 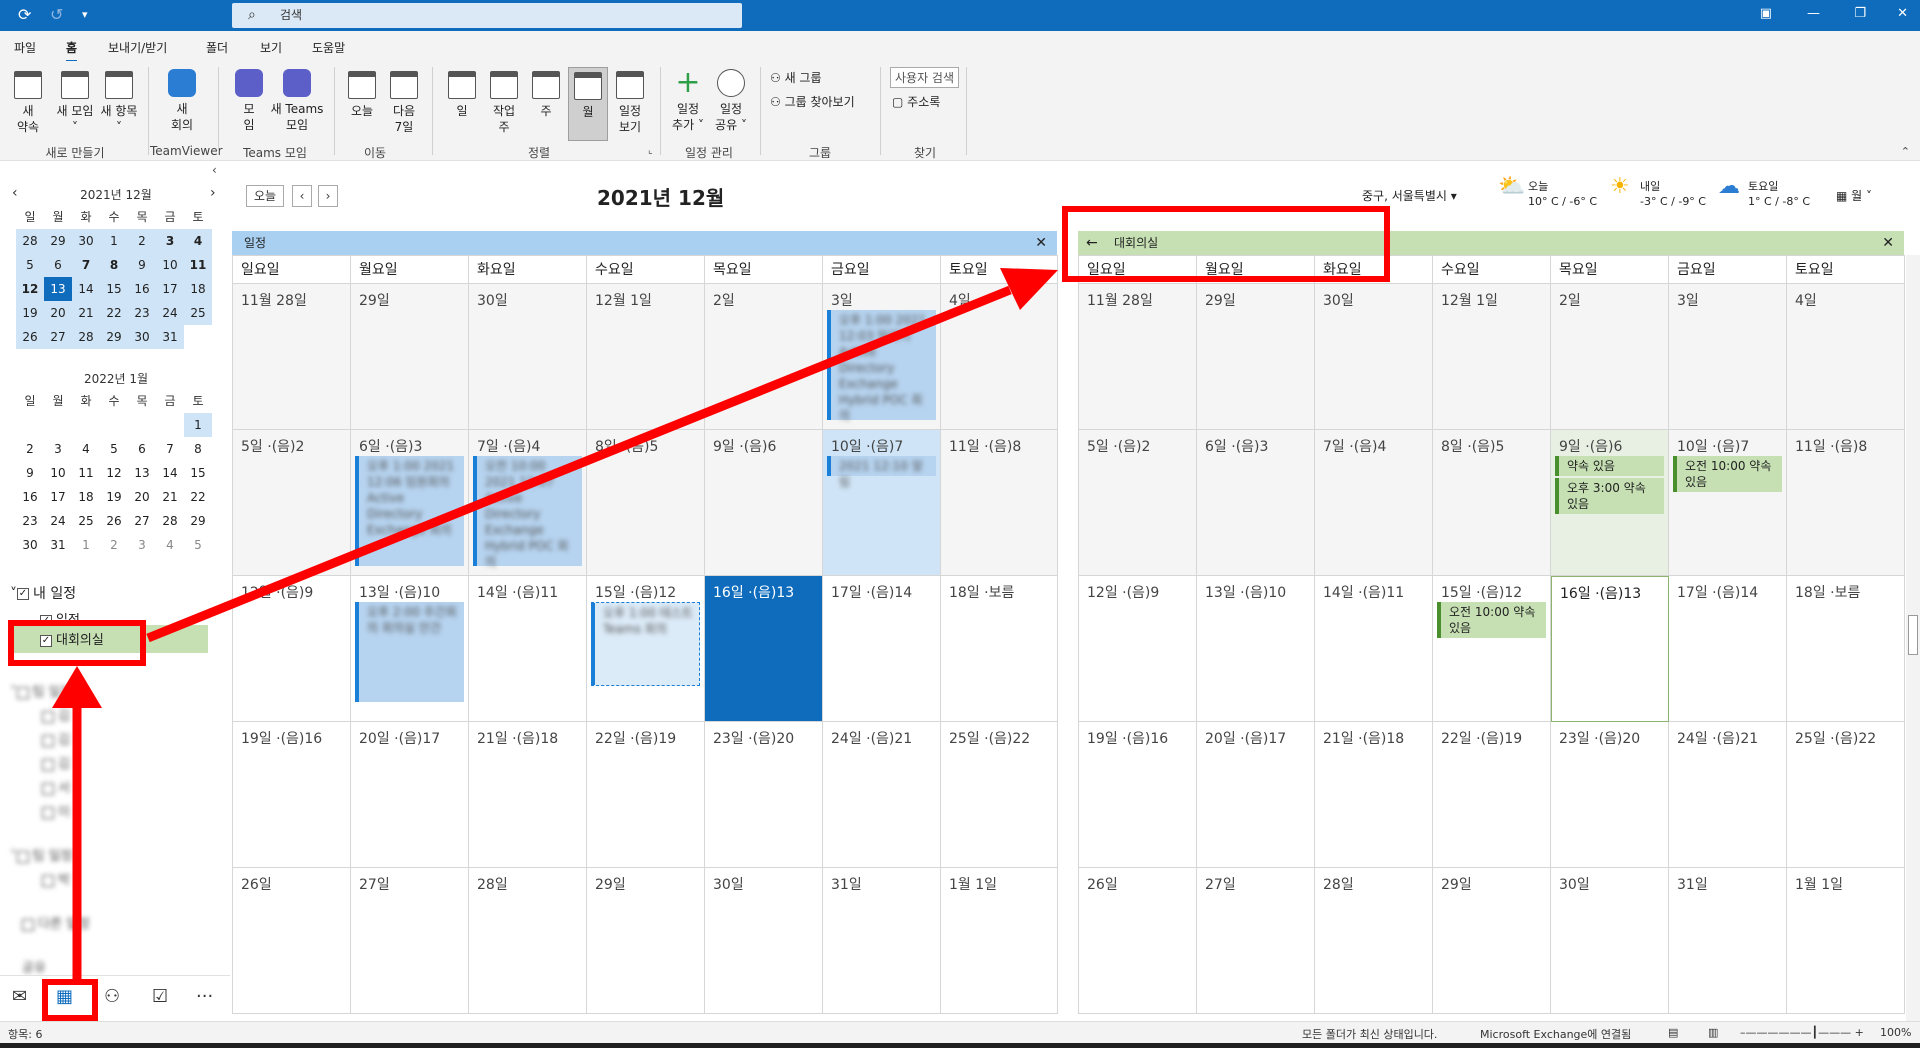 I want to click on day-cell: 1월 1일, so click(x=999, y=941).